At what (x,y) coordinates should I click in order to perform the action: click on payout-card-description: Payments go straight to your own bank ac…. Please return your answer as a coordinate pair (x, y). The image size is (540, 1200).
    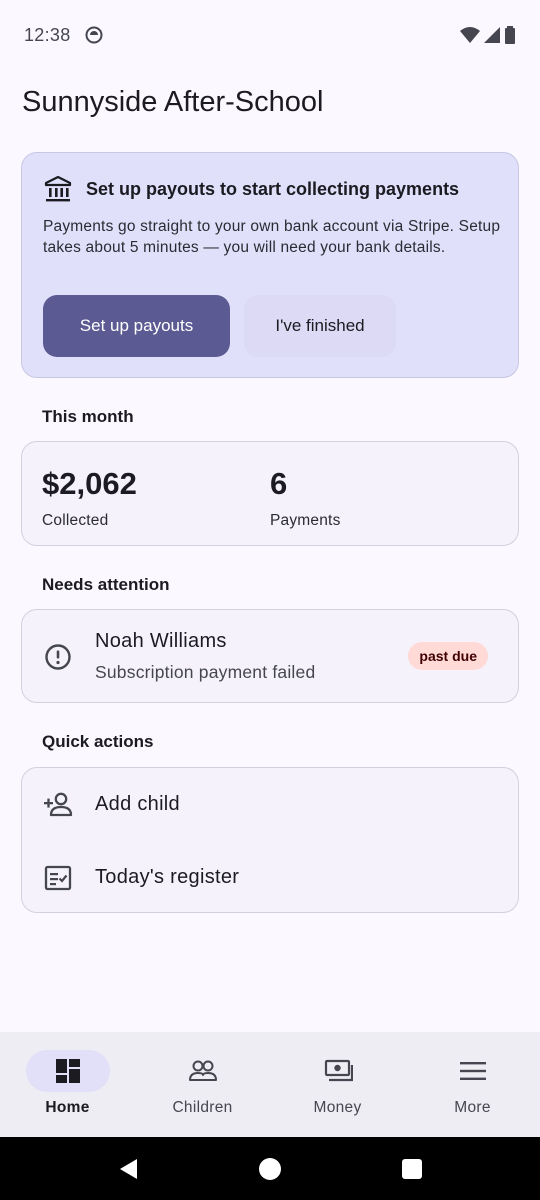
    Looking at the image, I should click on (272, 237).